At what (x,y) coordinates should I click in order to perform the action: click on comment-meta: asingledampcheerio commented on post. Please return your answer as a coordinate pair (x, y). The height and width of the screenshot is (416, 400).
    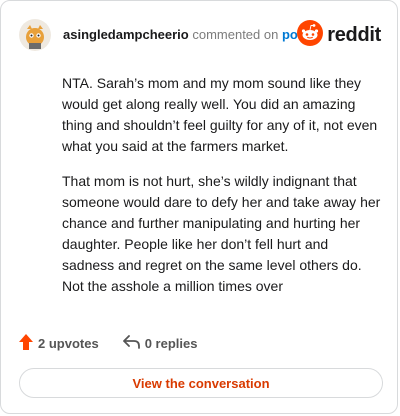
    Looking at the image, I should click on (186, 35).